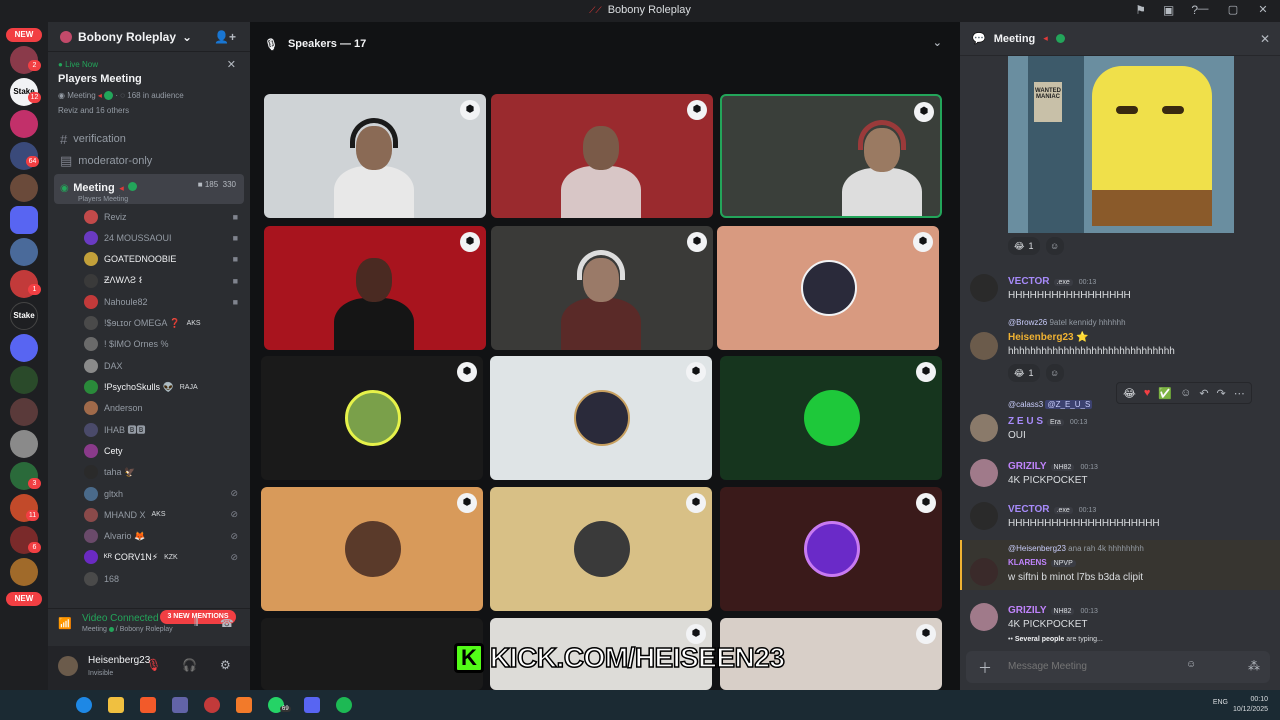 This screenshot has width=1280, height=720. What do you see at coordinates (1129, 393) in the screenshot?
I see `laugh-emoji-icon: 😂` at bounding box center [1129, 393].